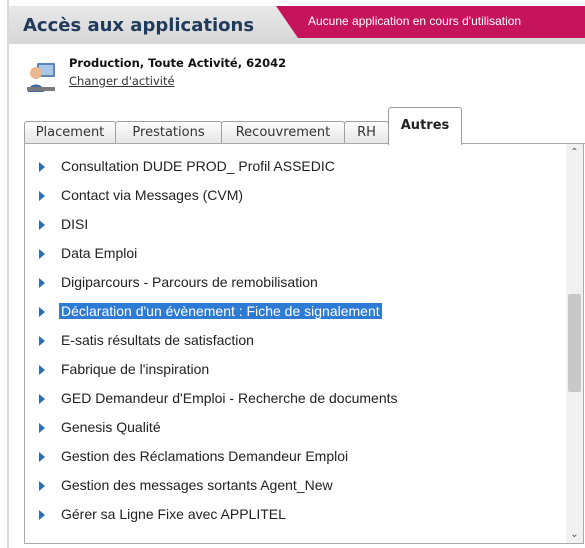 The image size is (585, 548). I want to click on user-avatar-icon, so click(41, 77).